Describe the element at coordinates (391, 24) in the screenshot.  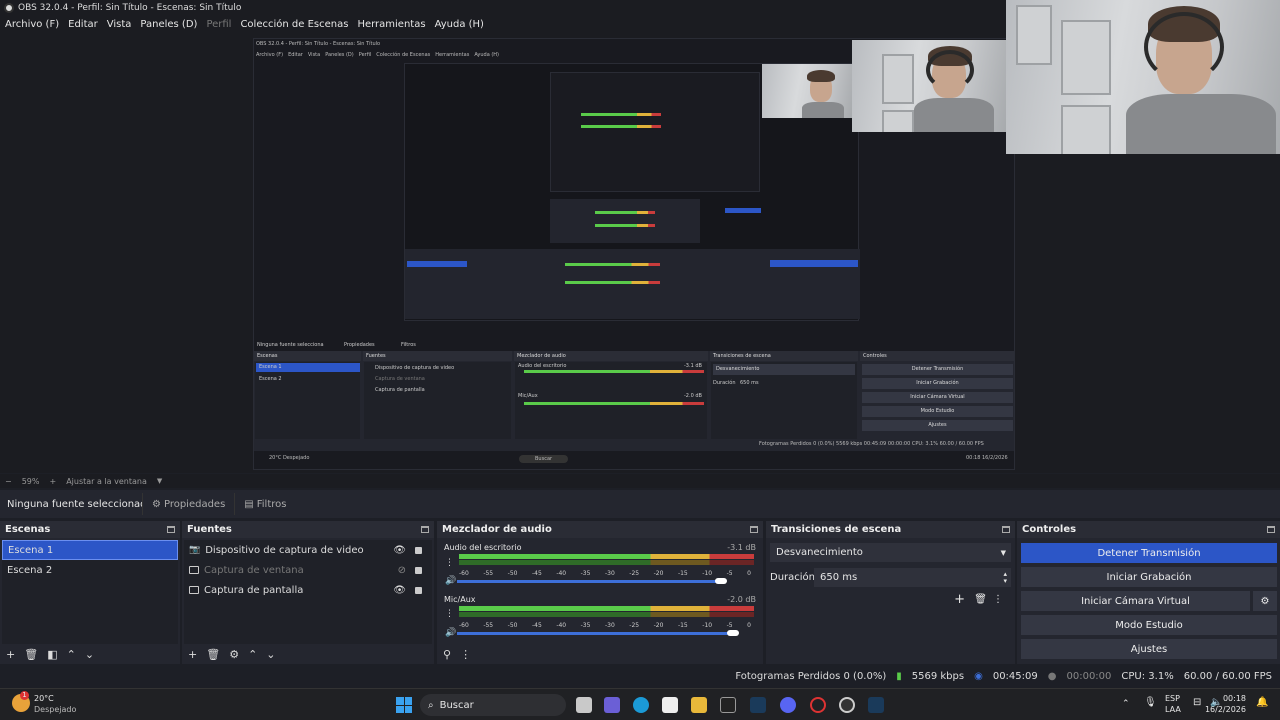
I see `menu-herramientas: Herramientas` at that location.